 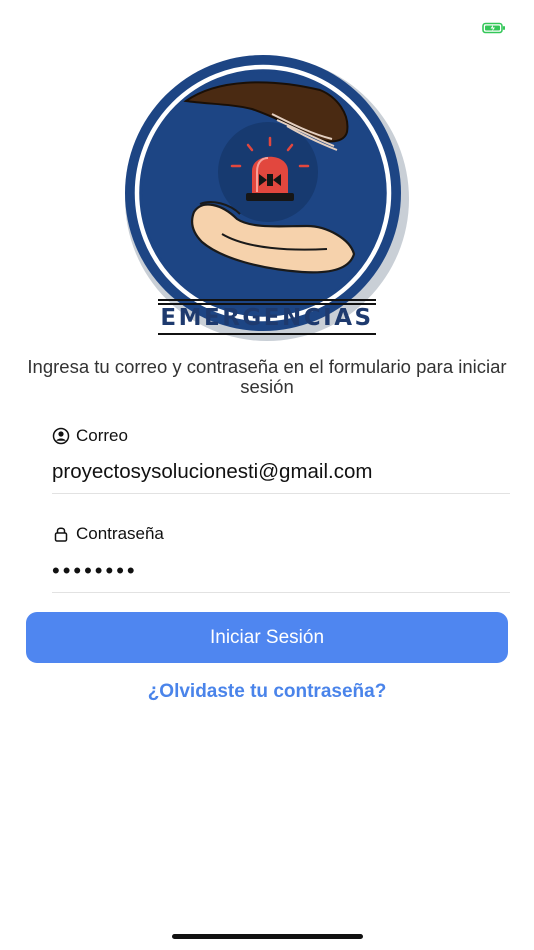 What do you see at coordinates (267, 318) in the screenshot?
I see `logo-text: EMERGENCIAS` at bounding box center [267, 318].